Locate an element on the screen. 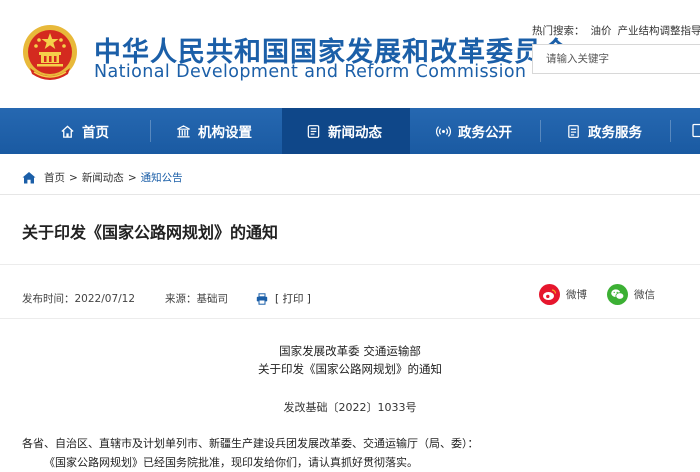 Image resolution: width=700 pixels, height=472 pixels. body-paragraph: 《国家公路网规划》已经国务院批准，现印发给你们，请认真抓好贯彻落实。 is located at coordinates (231, 462).